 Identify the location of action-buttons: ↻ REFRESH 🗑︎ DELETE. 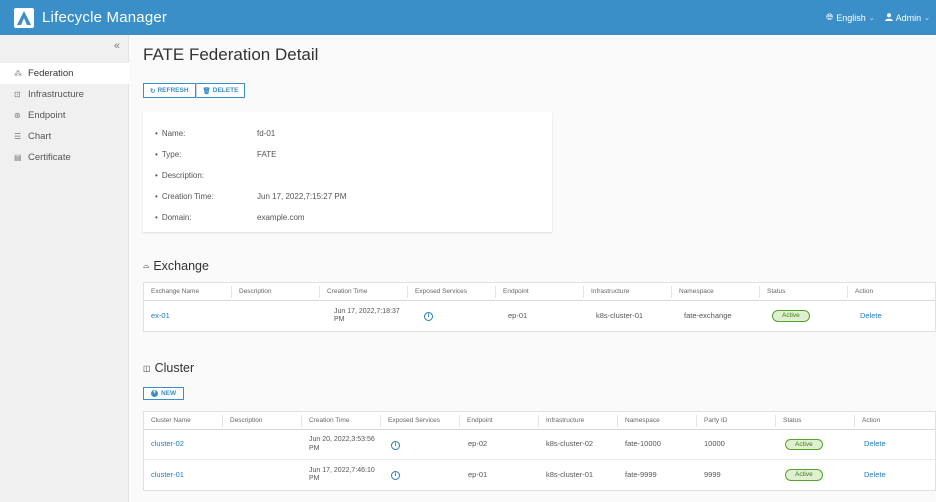
(194, 90).